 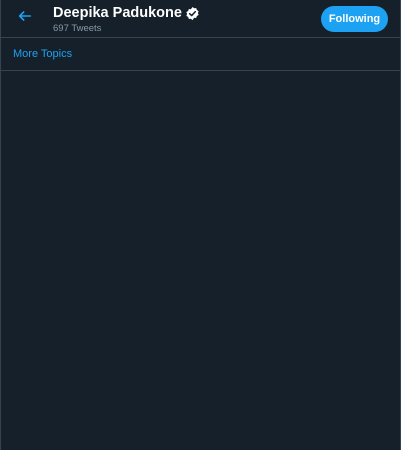 I want to click on tweet-count: 697 Tweets, so click(x=77, y=28).